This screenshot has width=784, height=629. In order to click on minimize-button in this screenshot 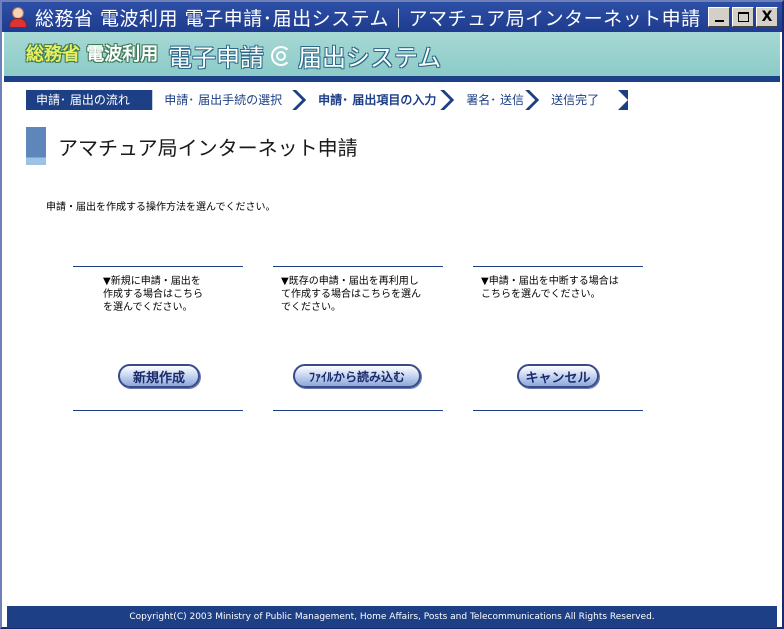, I will do `click(719, 17)`.